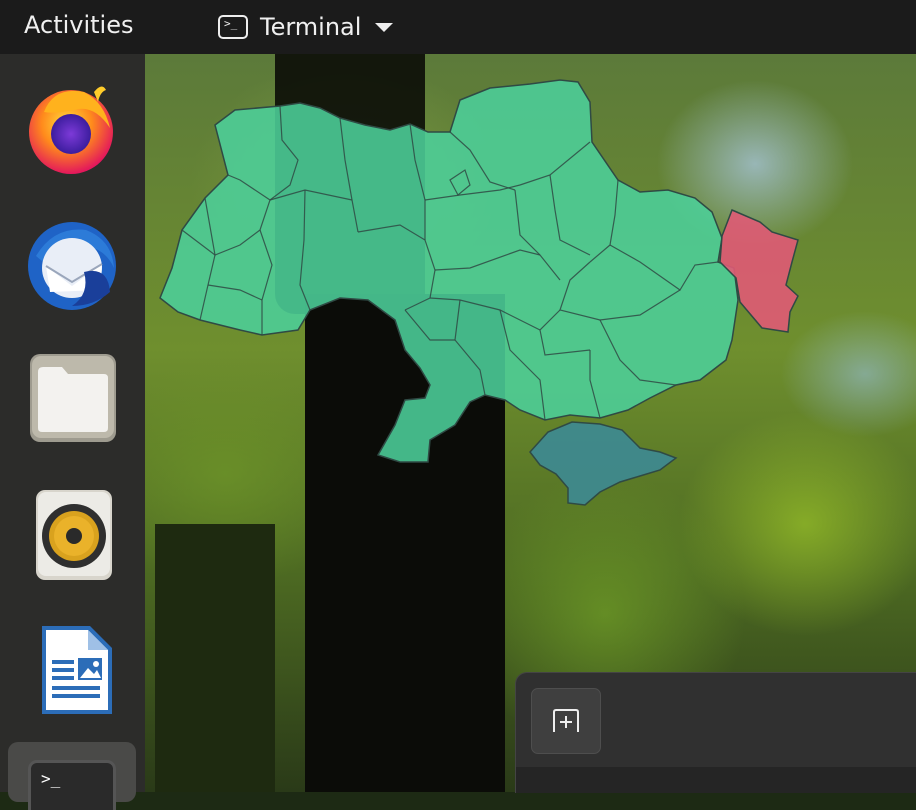 This screenshot has height=810, width=916. I want to click on dock-item-terminal: >_, so click(72, 776).